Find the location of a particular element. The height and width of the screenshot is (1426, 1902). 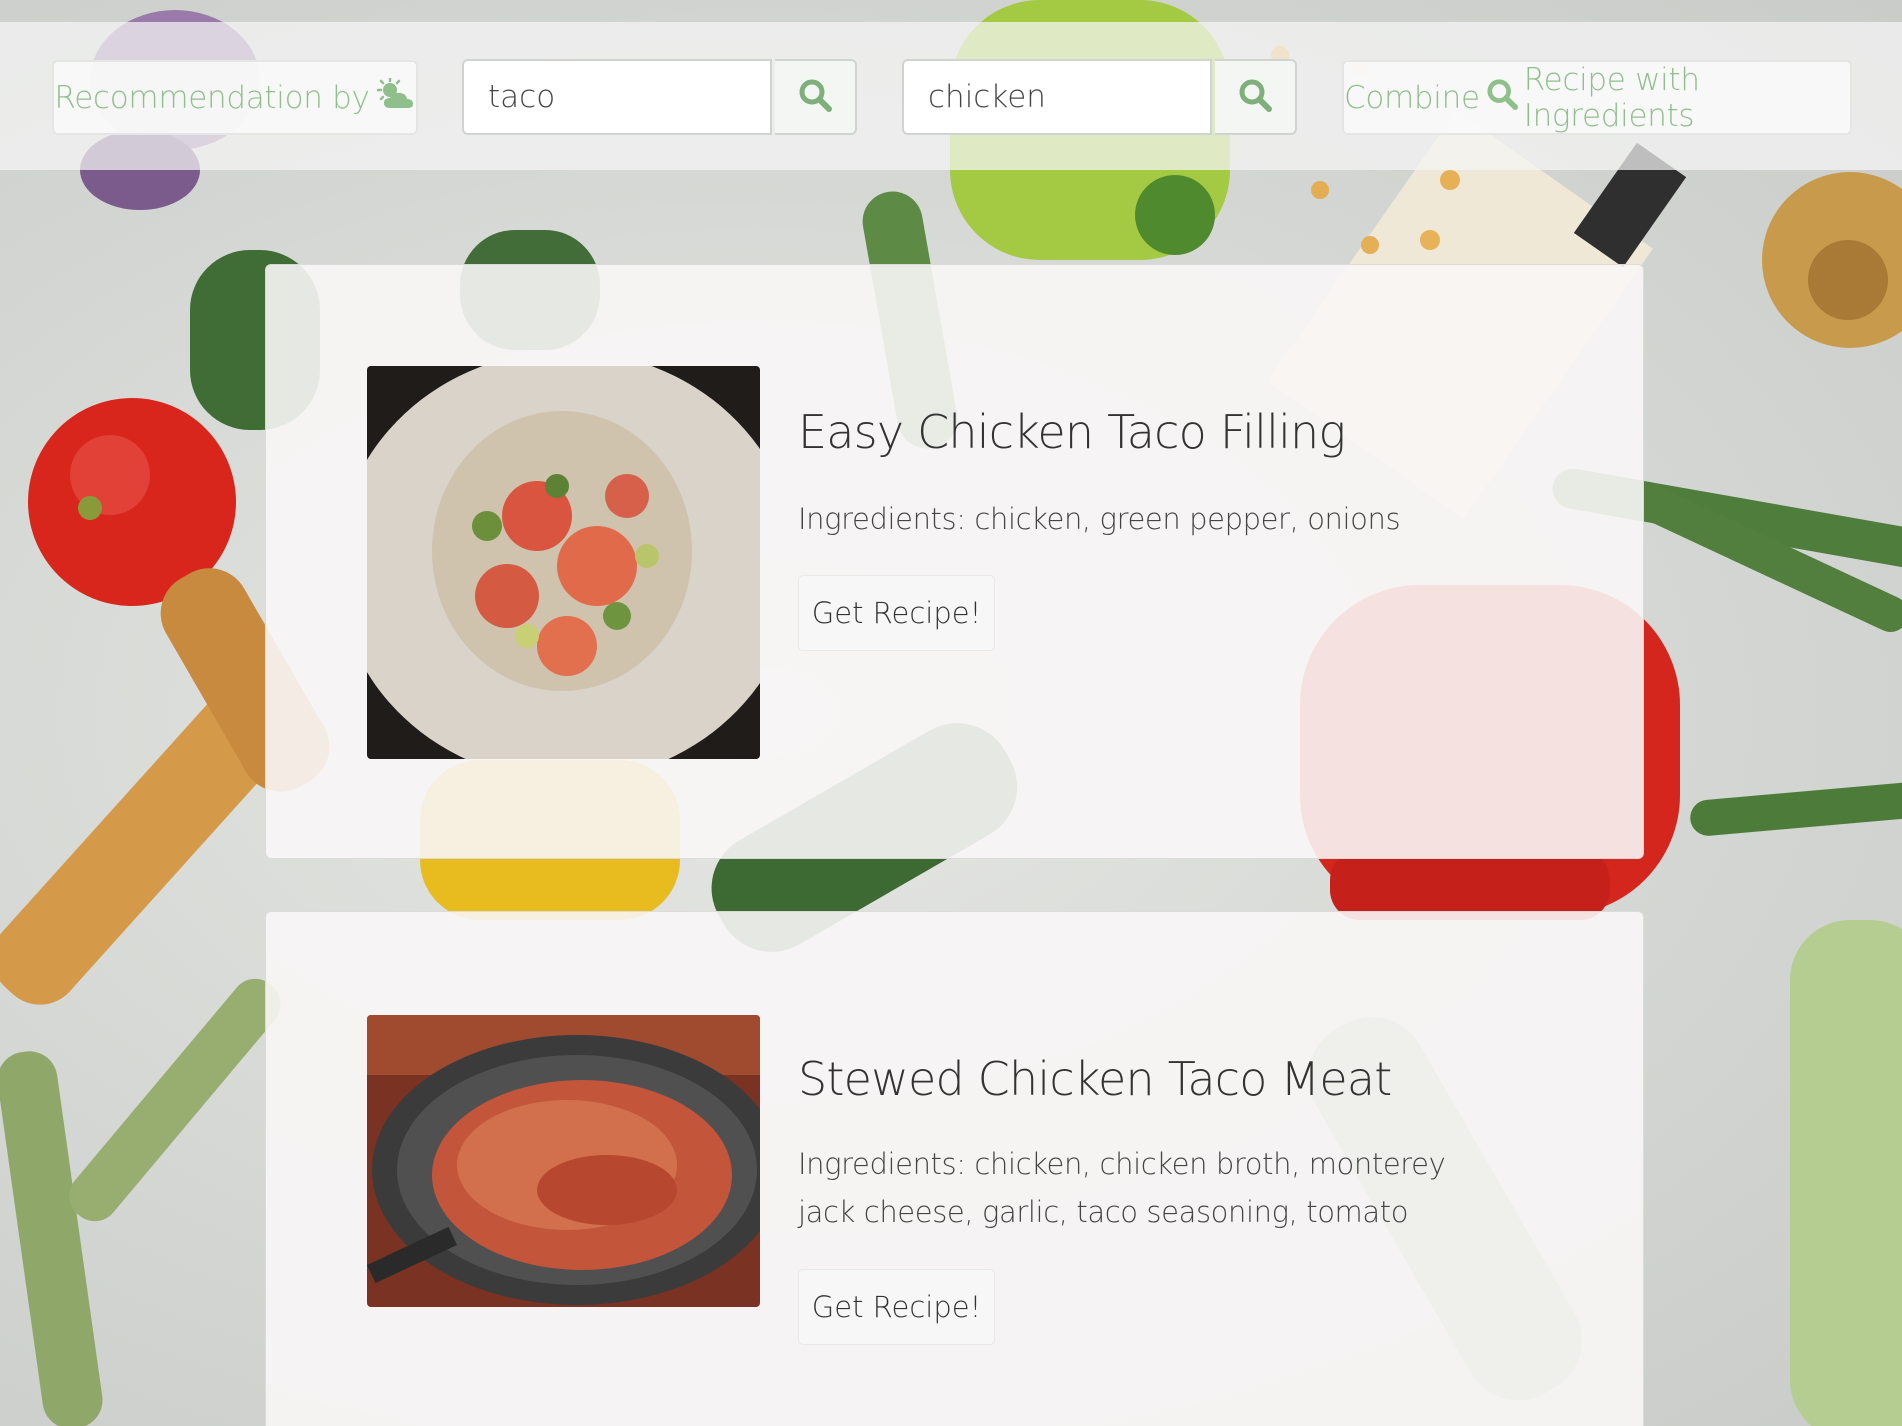

weather-sun-cloud-icon is located at coordinates (396, 97).